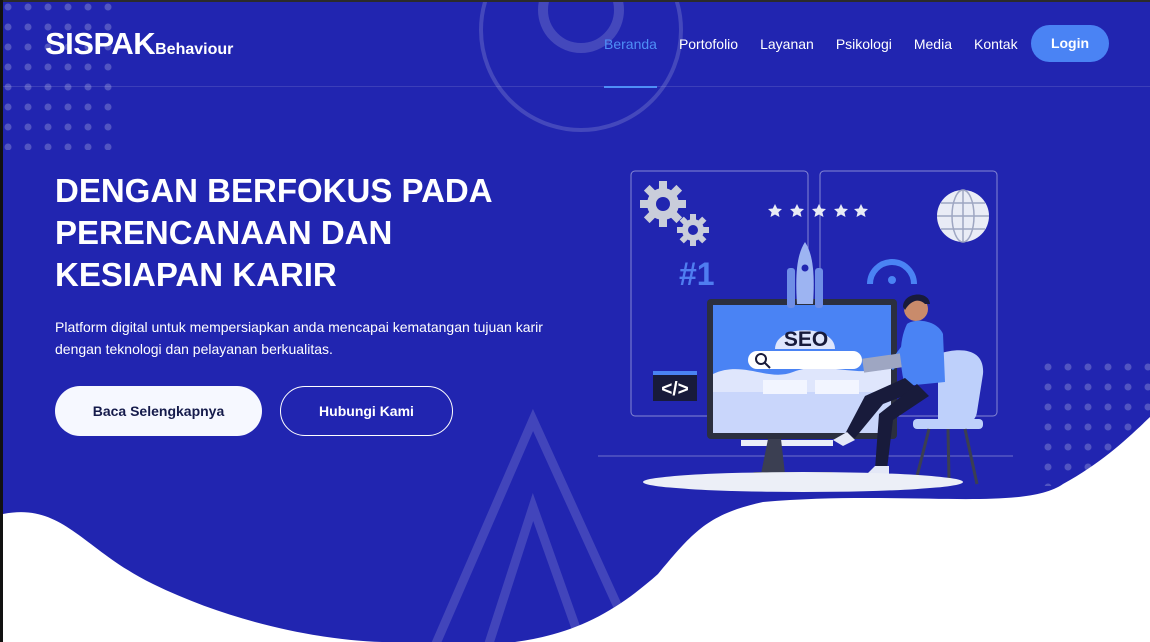  Describe the element at coordinates (708, 44) in the screenshot. I see `nav-item-portofolio: Portofolio` at that location.